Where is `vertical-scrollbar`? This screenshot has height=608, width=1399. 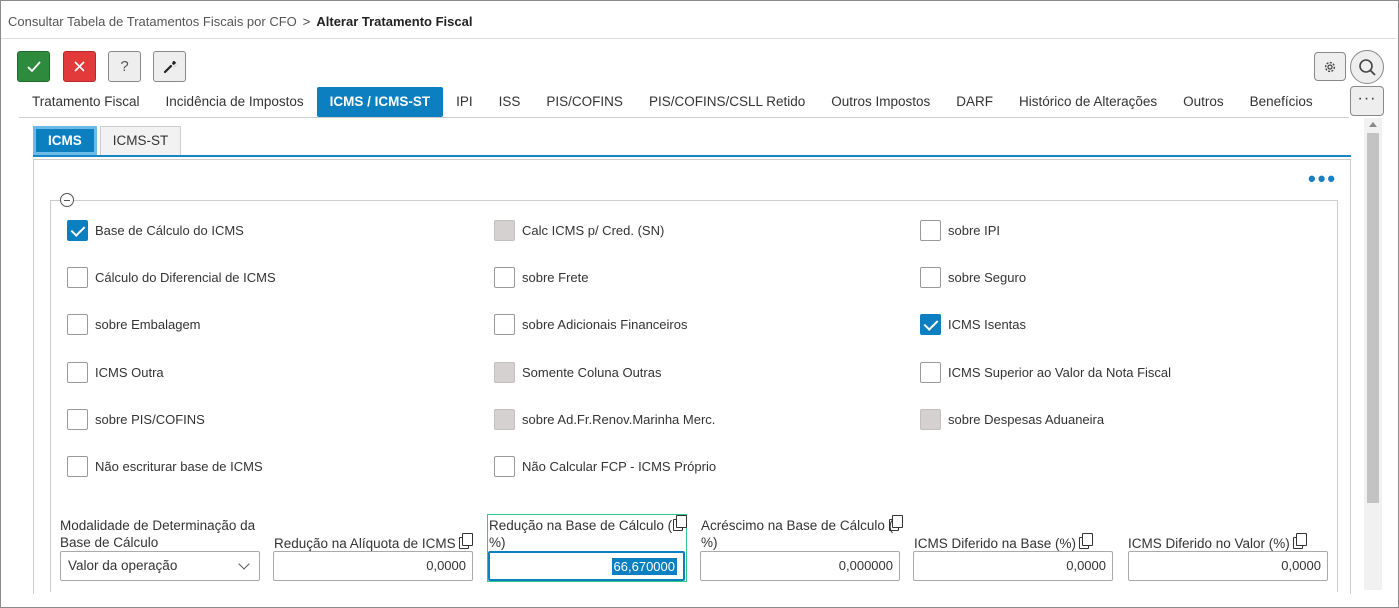
vertical-scrollbar is located at coordinates (1373, 354).